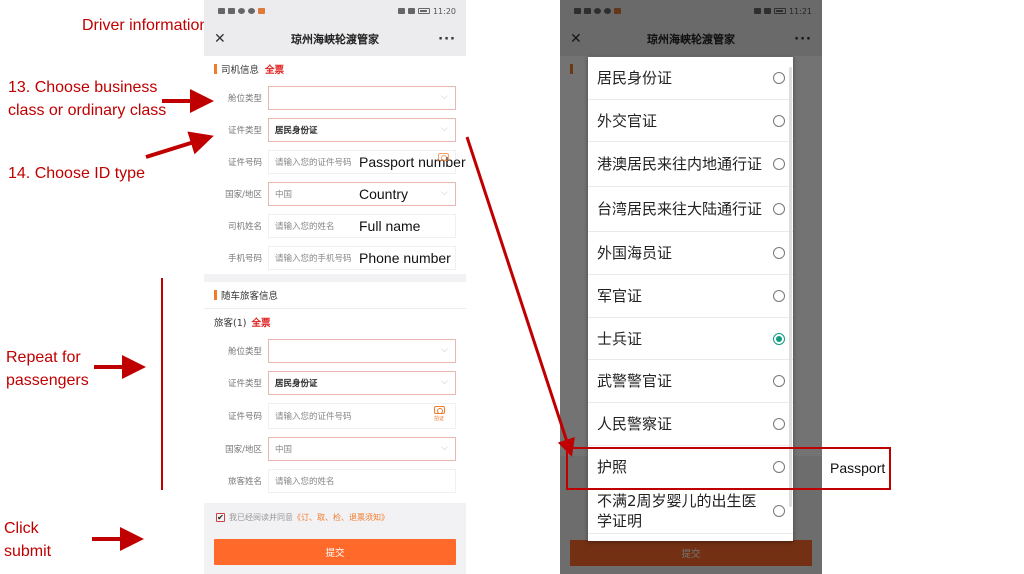 The height and width of the screenshot is (574, 1024). Describe the element at coordinates (221, 11) in the screenshot. I see `sim-icon` at that location.